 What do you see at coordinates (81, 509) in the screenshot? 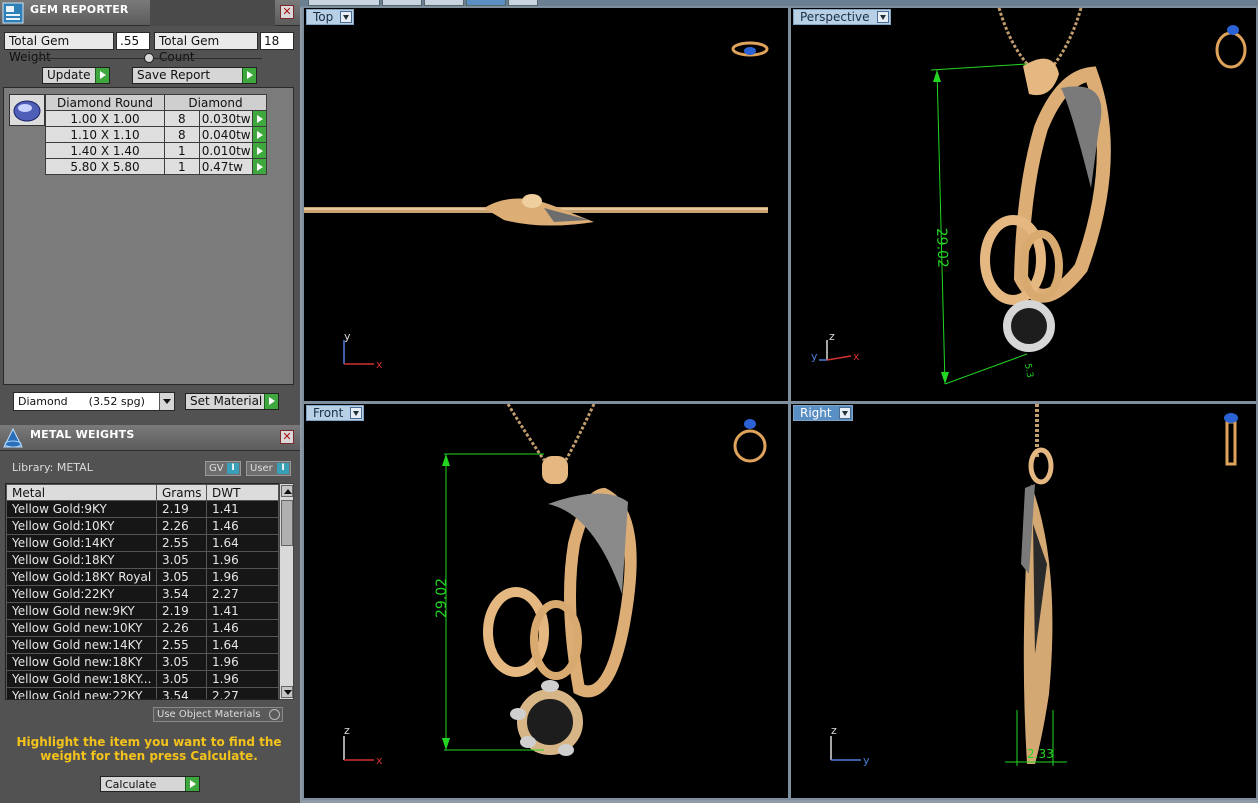
I see `metal-name: Yellow Gold:9KY` at bounding box center [81, 509].